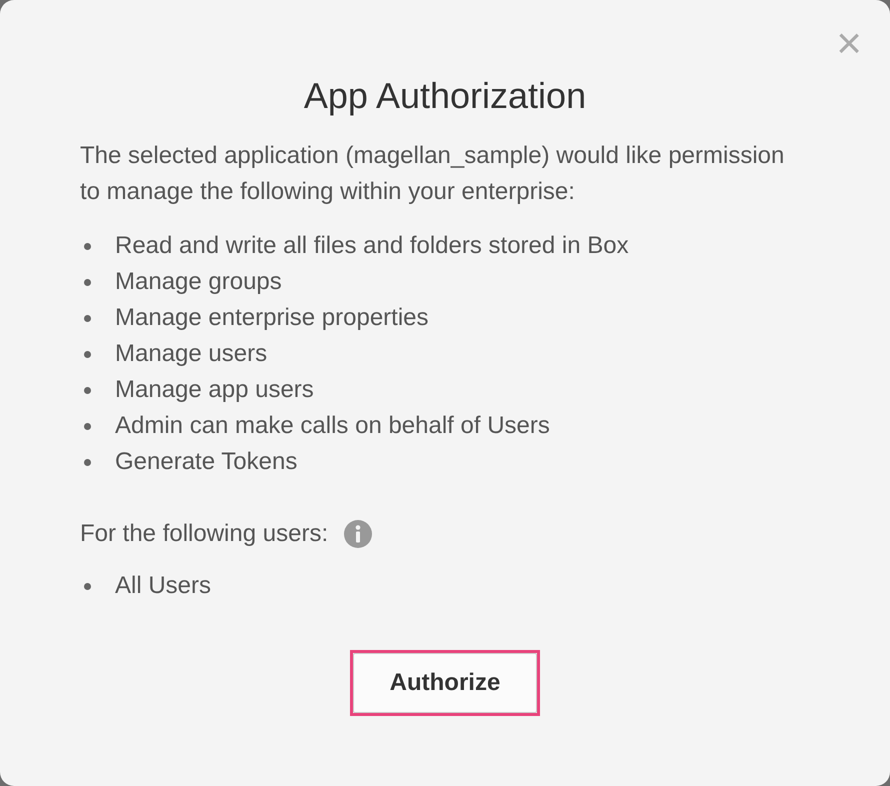  What do you see at coordinates (272, 318) in the screenshot?
I see `permission-item: Manage enterprise properties` at bounding box center [272, 318].